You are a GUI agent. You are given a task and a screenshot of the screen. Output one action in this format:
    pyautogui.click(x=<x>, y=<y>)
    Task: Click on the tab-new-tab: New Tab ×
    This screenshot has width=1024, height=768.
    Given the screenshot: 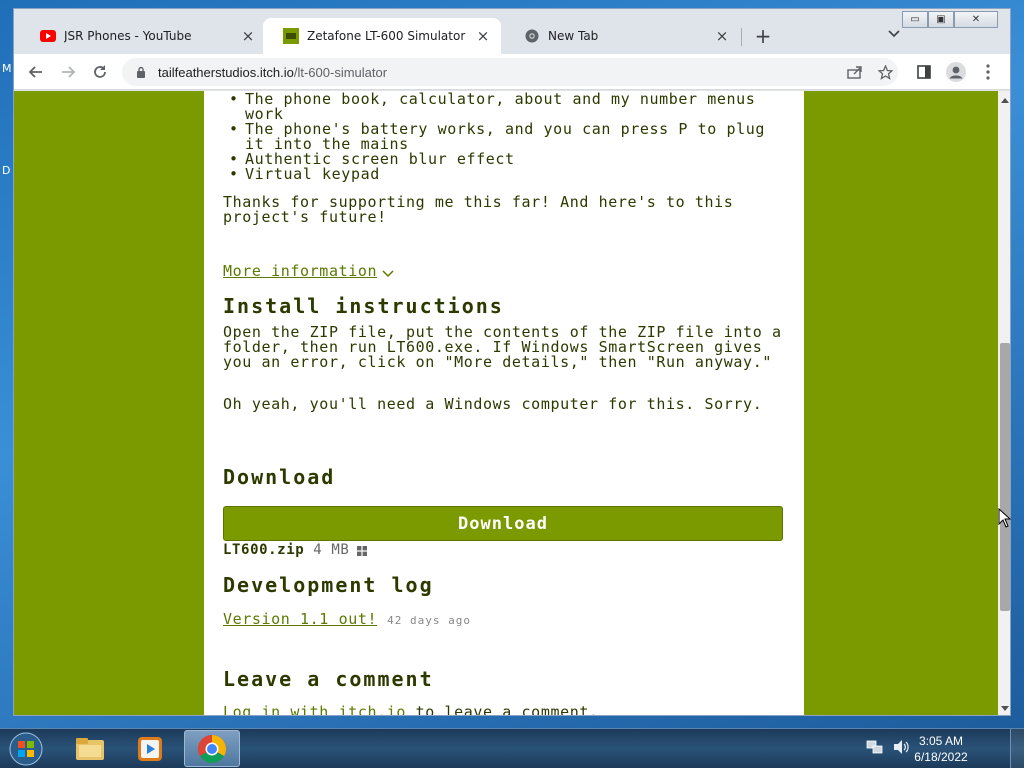 What is the action you would take?
    pyautogui.click(x=622, y=36)
    